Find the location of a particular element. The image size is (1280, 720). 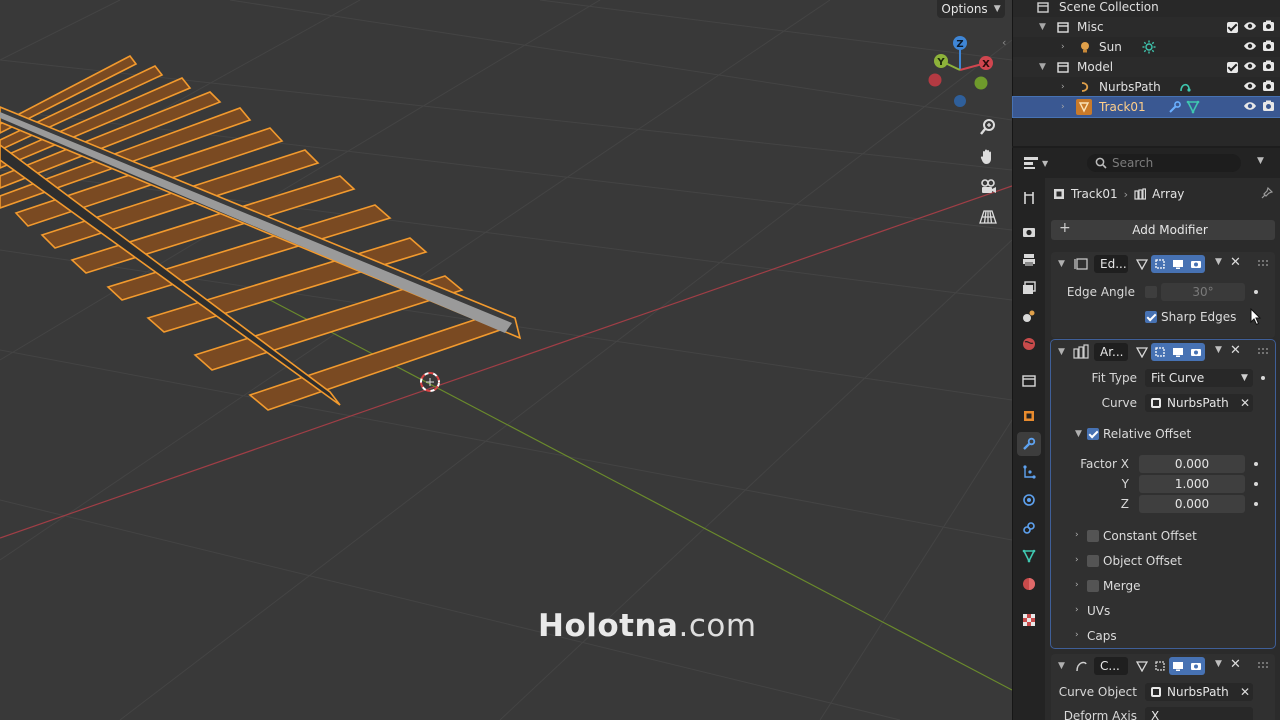

add-modifier-button: + Add Modifier is located at coordinates (1163, 230).